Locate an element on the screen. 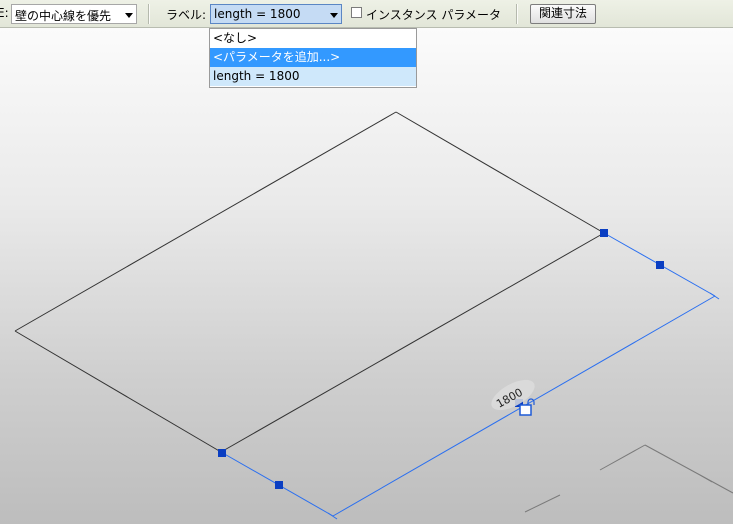 The image size is (733, 524). dropdown-option: <なし> is located at coordinates (313, 38).